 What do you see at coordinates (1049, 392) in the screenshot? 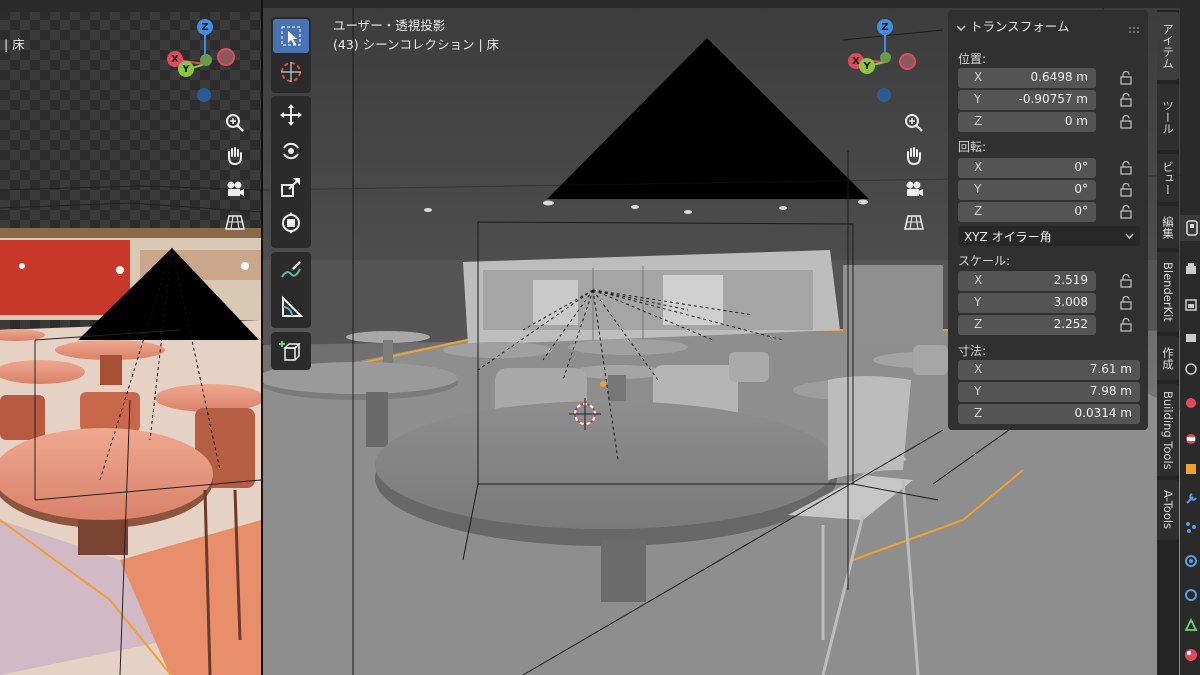
I see `dimensions-y-field: Y 7.98 m` at bounding box center [1049, 392].